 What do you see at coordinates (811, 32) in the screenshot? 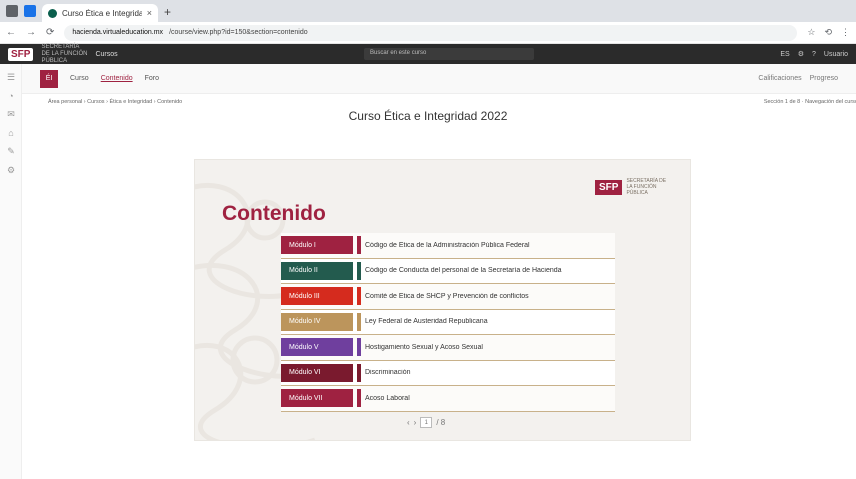
I see `bookmark-star-icon: ☆` at bounding box center [811, 32].